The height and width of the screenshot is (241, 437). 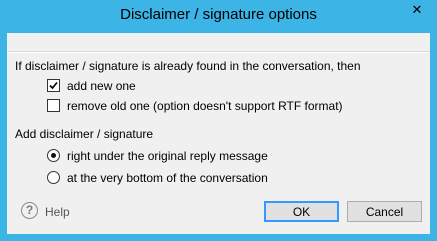 I want to click on bottom-of-conversation-label: at the very bottom of the conversation, so click(x=167, y=178).